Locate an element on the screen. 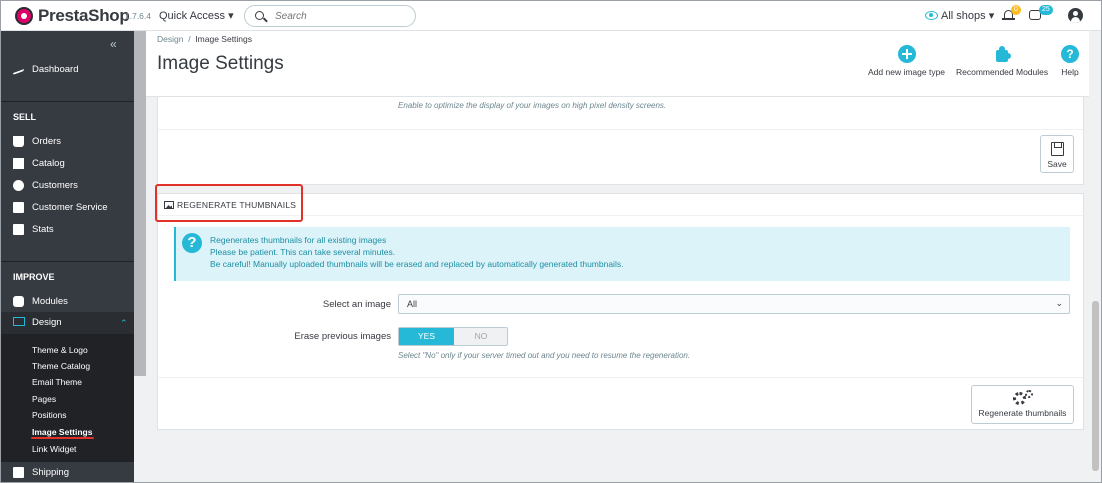 This screenshot has height=483, width=1102. submenu-theme-catalog: Theme Catalog is located at coordinates (61, 366).